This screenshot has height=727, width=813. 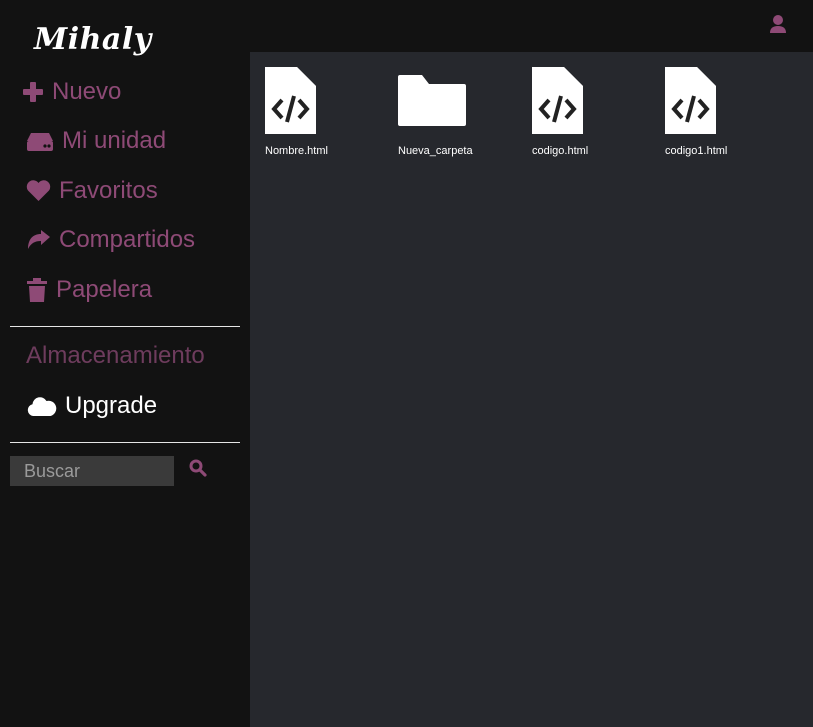 I want to click on hard-drive-icon, so click(x=40, y=142).